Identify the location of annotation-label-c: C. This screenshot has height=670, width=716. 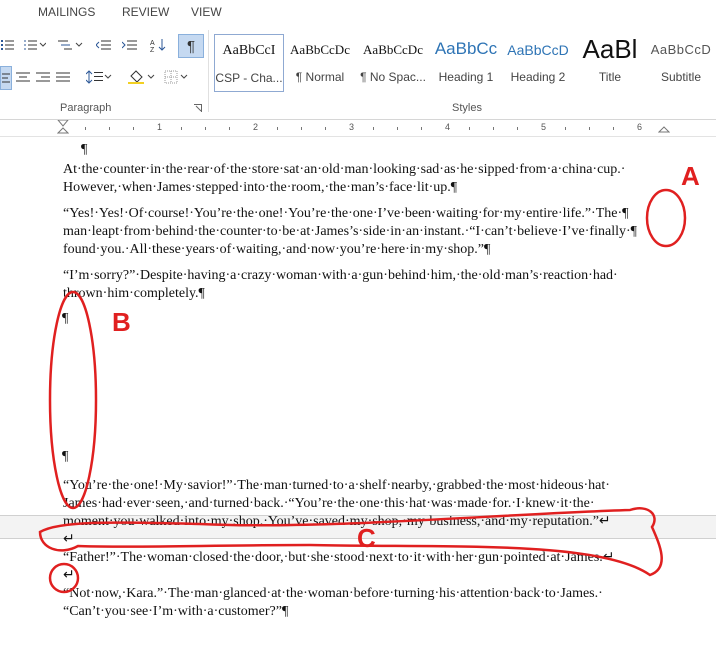
(366, 538).